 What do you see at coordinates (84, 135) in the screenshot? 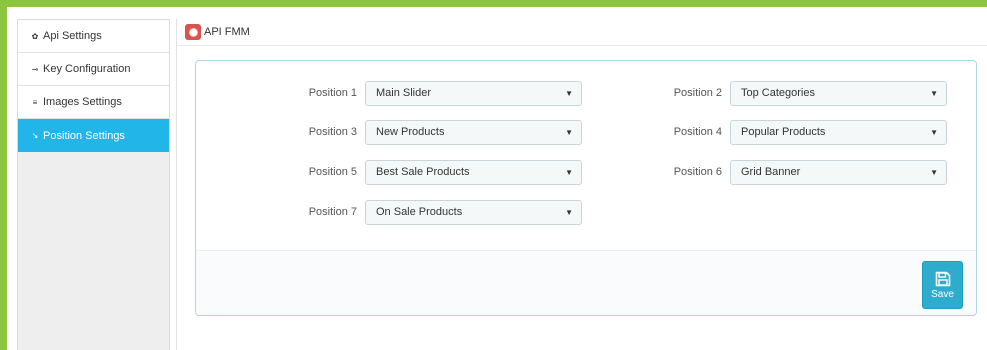
I see `sidebar-item-label: Position Settings` at bounding box center [84, 135].